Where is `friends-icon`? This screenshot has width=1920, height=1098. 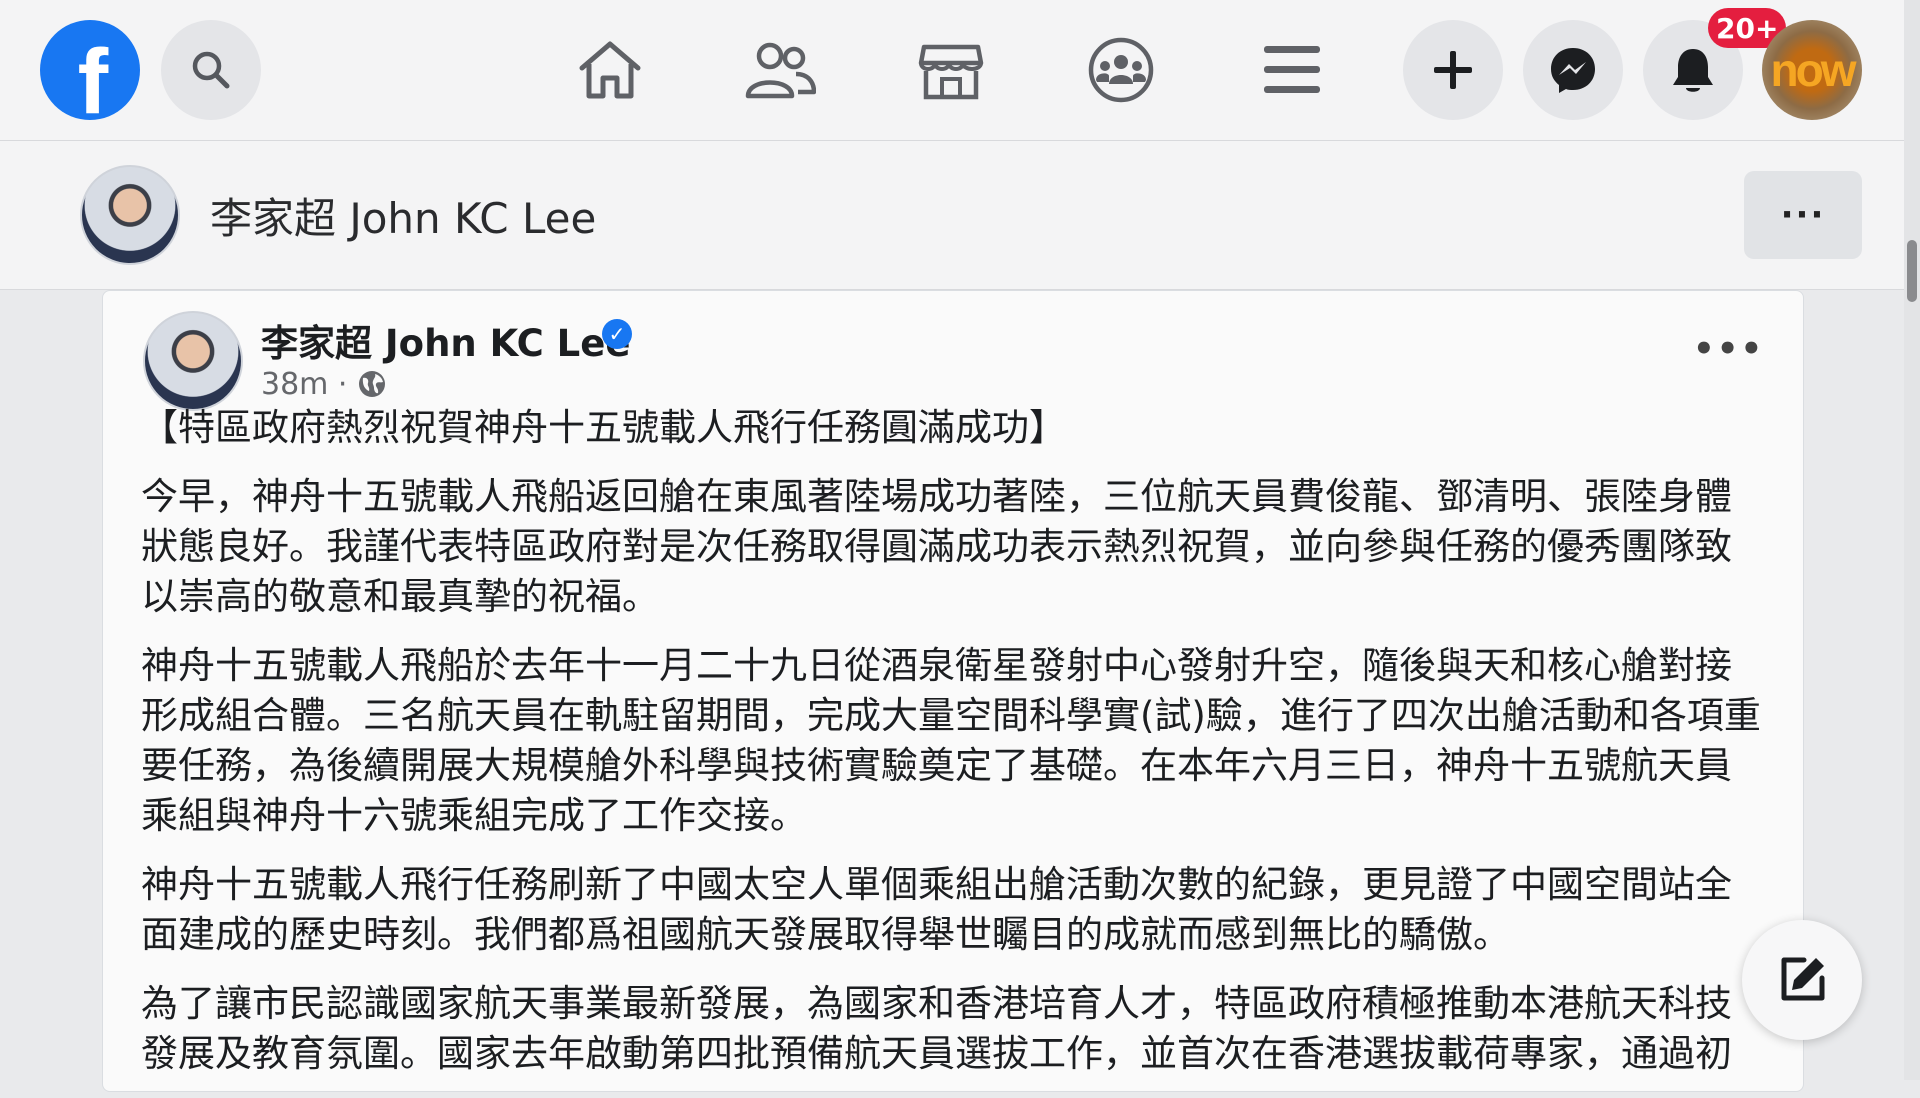
friends-icon is located at coordinates (780, 70).